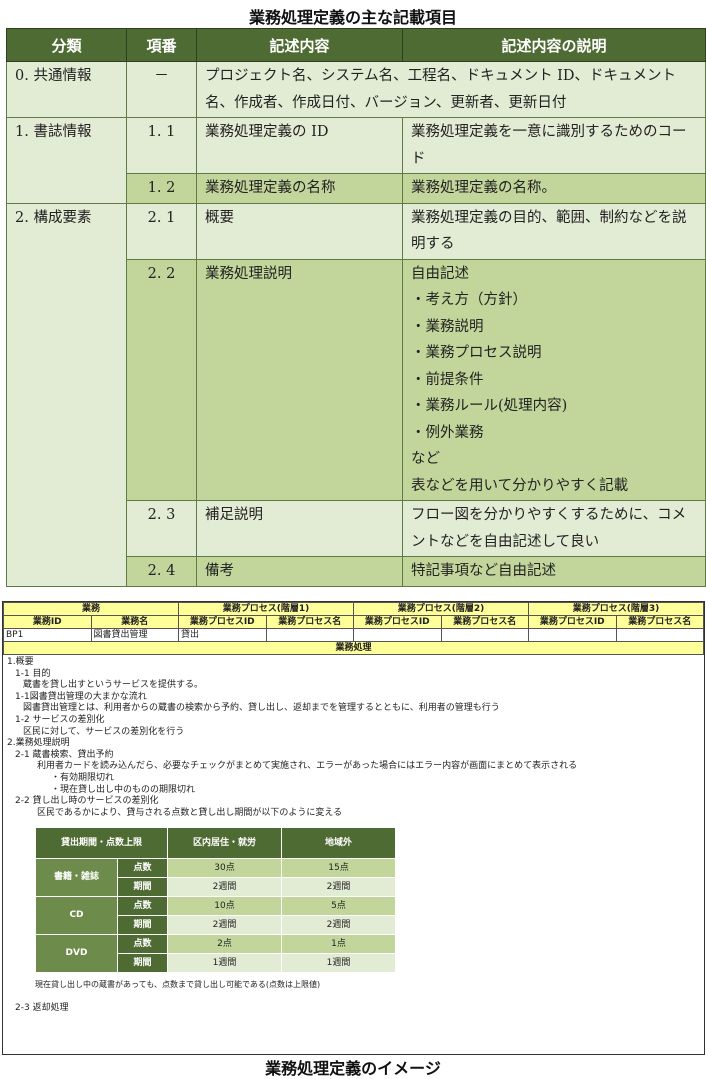 The image size is (706, 1079). What do you see at coordinates (76, 878) in the screenshot?
I see `media-type-cell: 書籍・雑誌` at bounding box center [76, 878].